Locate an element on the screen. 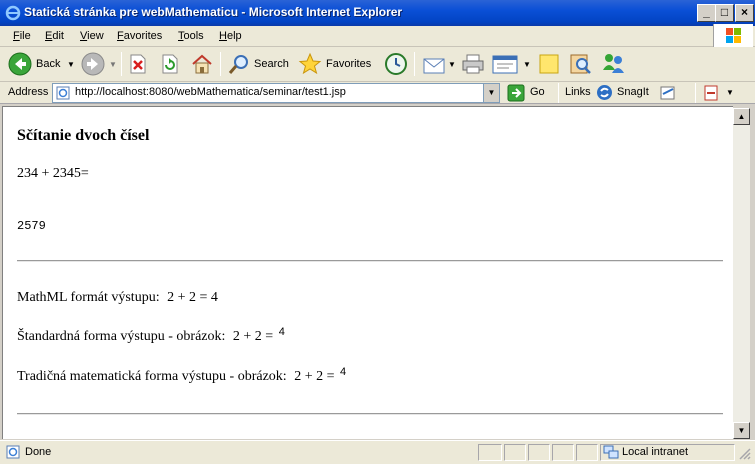 The width and height of the screenshot is (755, 464). go-arrow-icon is located at coordinates (516, 93).